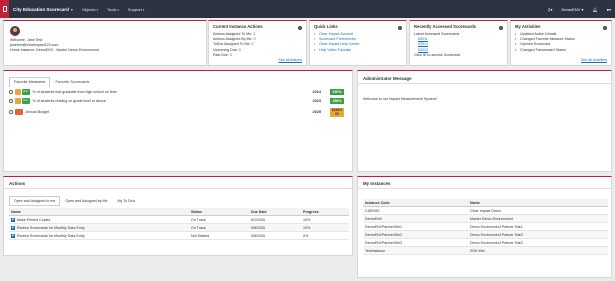  What do you see at coordinates (179, 112) in the screenshot?
I see `measure-row: Annual Budget 2025 $248.0 00` at bounding box center [179, 112].